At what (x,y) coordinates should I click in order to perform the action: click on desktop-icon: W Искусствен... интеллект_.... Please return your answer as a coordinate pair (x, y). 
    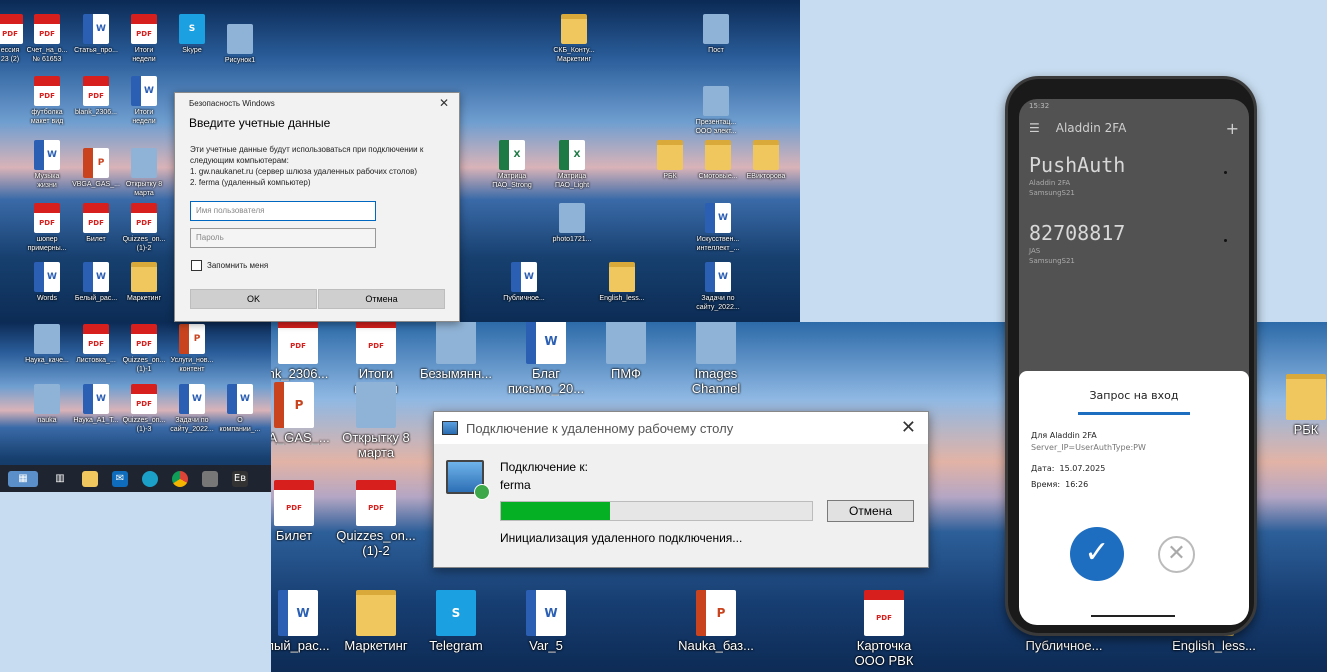
    Looking at the image, I should click on (718, 228).